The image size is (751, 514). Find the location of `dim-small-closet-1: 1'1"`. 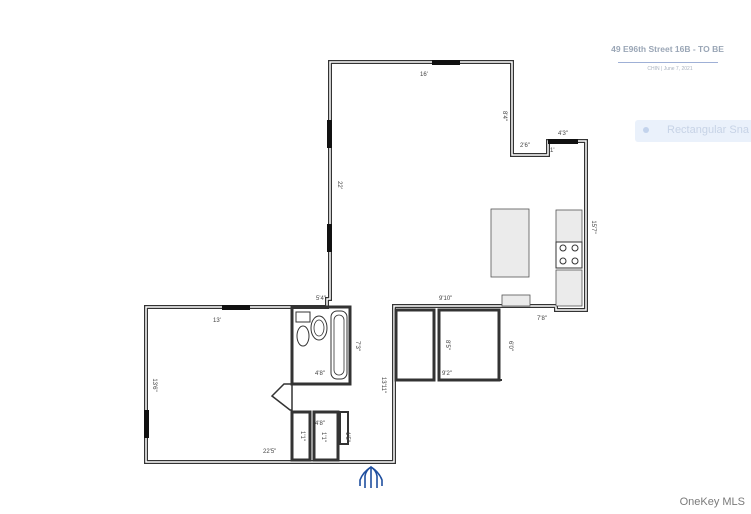

dim-small-closet-1: 1'1" is located at coordinates (302, 436).